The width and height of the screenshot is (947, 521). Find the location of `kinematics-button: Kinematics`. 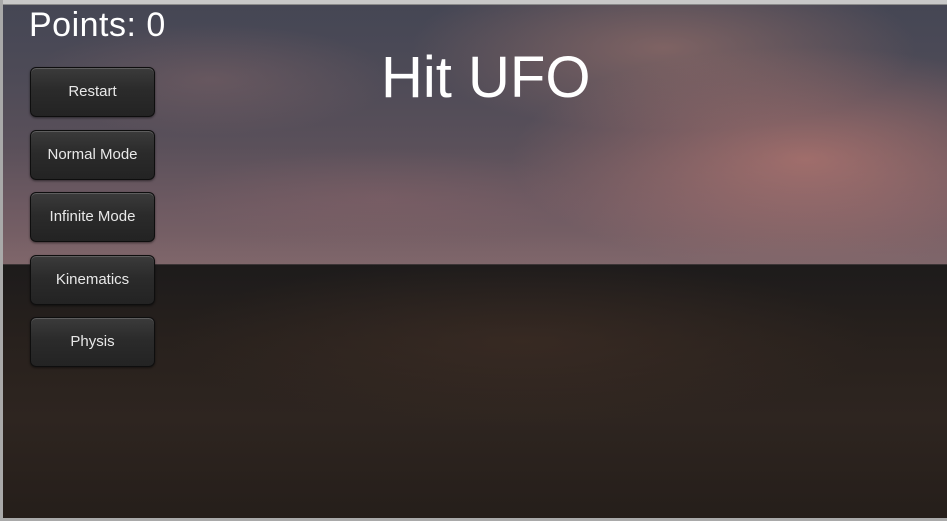

kinematics-button: Kinematics is located at coordinates (92, 279).